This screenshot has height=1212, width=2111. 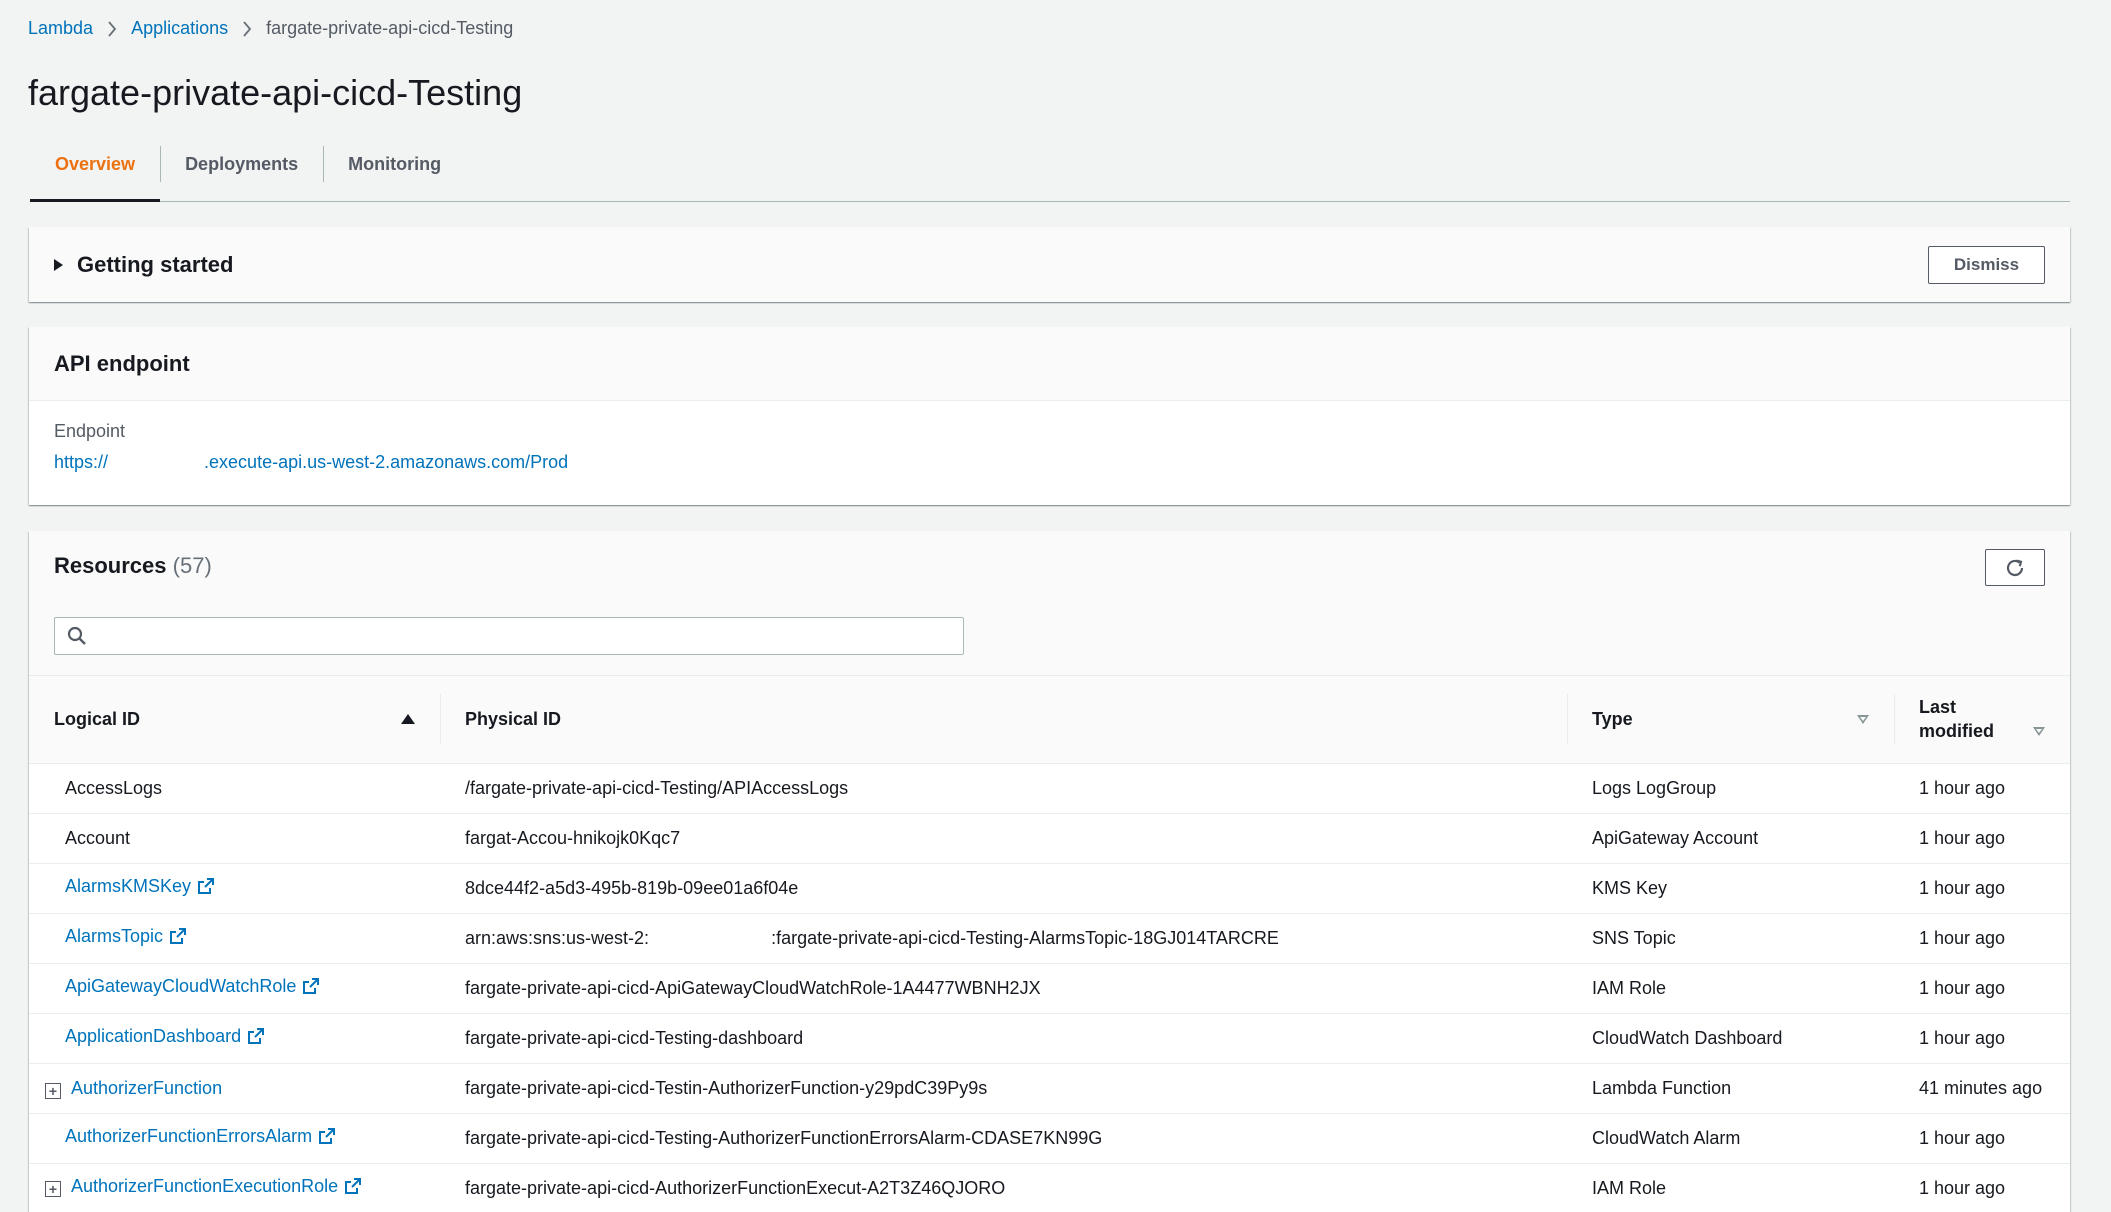 I want to click on logical-id-cell: + AuthorizerFunctionExecutionRole, so click(x=234, y=1187).